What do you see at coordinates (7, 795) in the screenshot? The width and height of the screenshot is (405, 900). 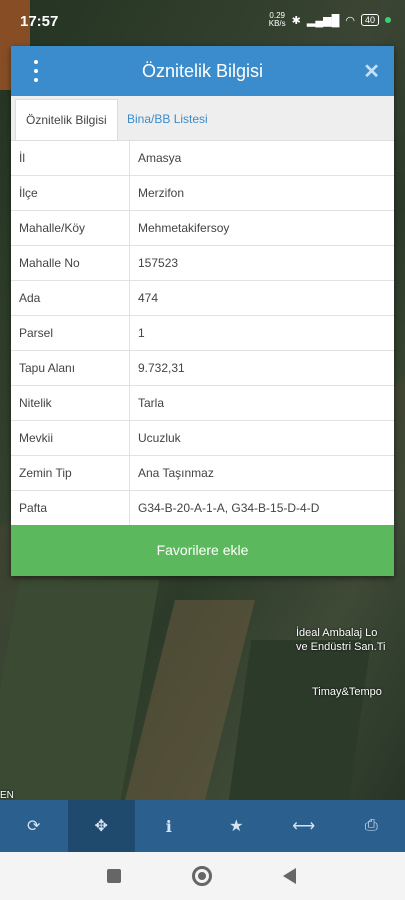 I see `map-place-label: EN` at bounding box center [7, 795].